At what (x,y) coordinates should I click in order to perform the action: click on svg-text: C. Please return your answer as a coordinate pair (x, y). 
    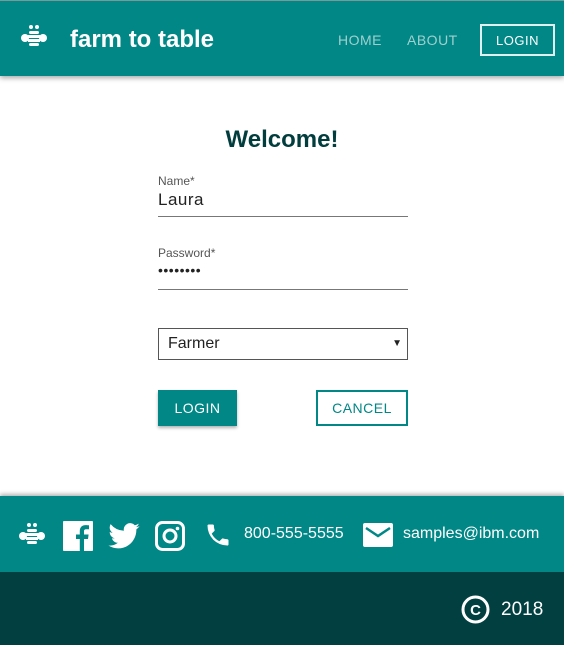
    Looking at the image, I should click on (475, 610).